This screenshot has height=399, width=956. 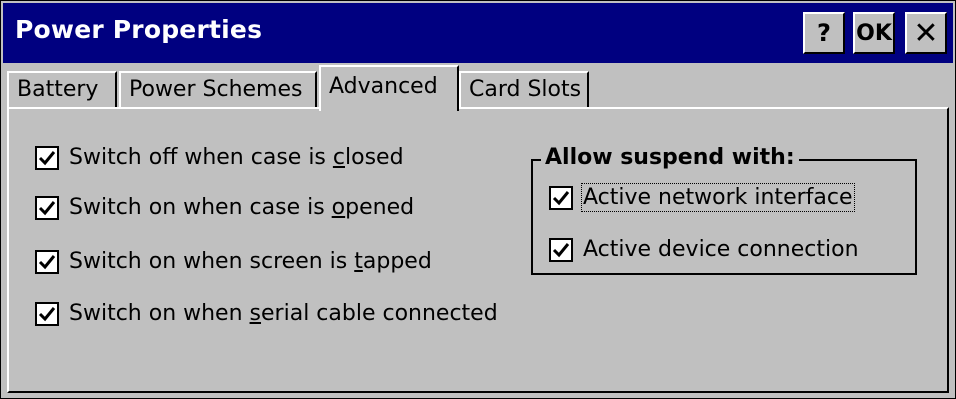 What do you see at coordinates (718, 197) in the screenshot?
I see `option-label: Active network interface` at bounding box center [718, 197].